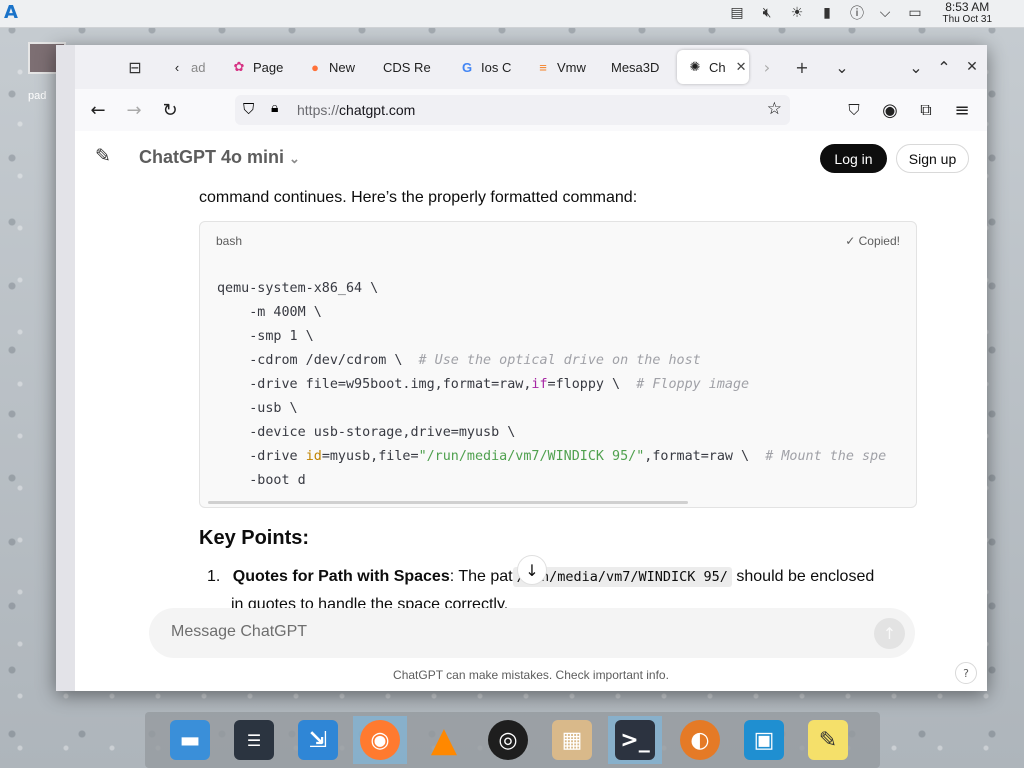 The image size is (1024, 768). What do you see at coordinates (370, 602) in the screenshot?
I see `list-item-continuation: in quotes to handle the space correctly.` at bounding box center [370, 602].